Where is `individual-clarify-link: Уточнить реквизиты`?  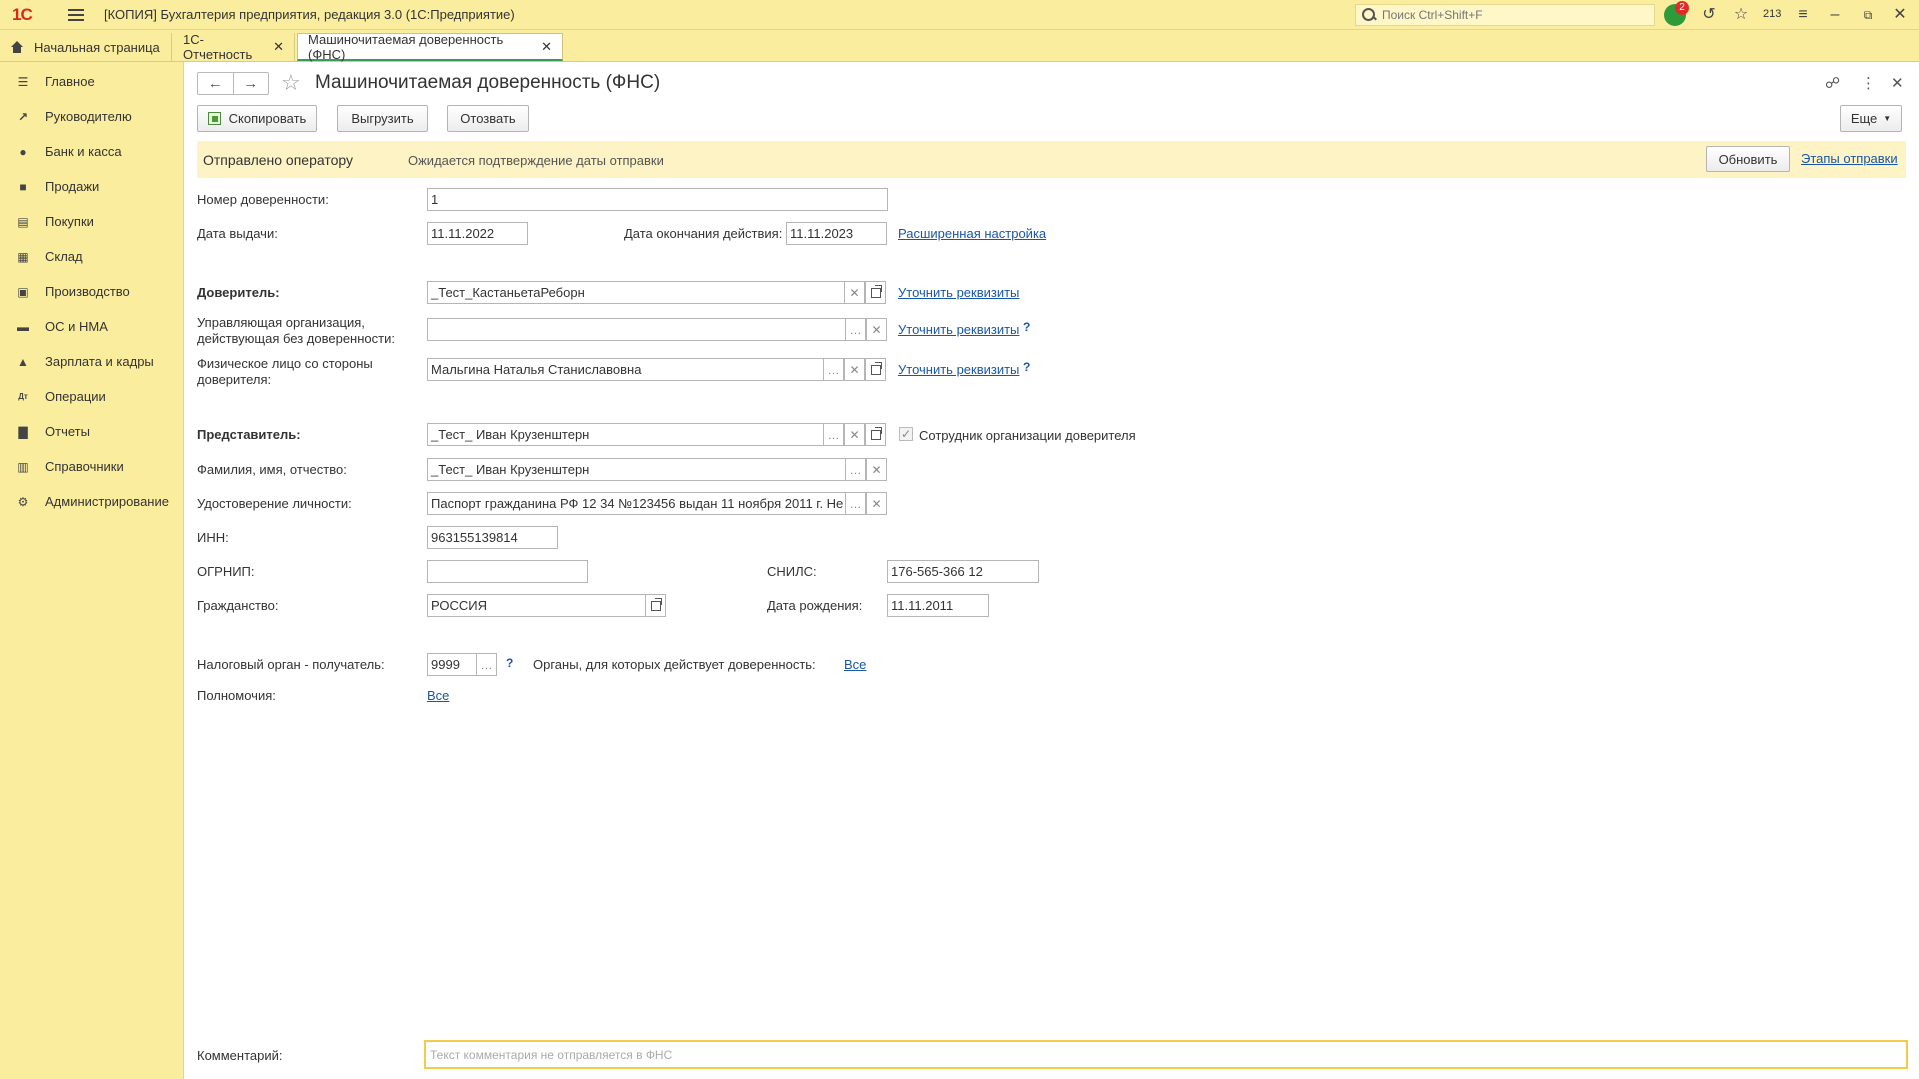 individual-clarify-link: Уточнить реквизиты is located at coordinates (958, 369).